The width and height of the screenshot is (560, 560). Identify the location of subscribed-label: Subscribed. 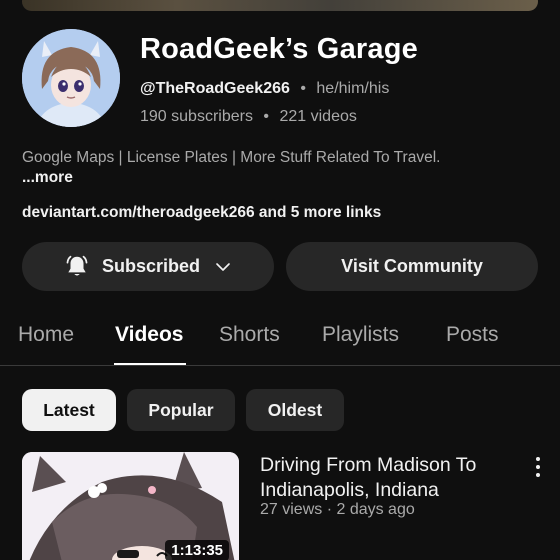
(151, 266).